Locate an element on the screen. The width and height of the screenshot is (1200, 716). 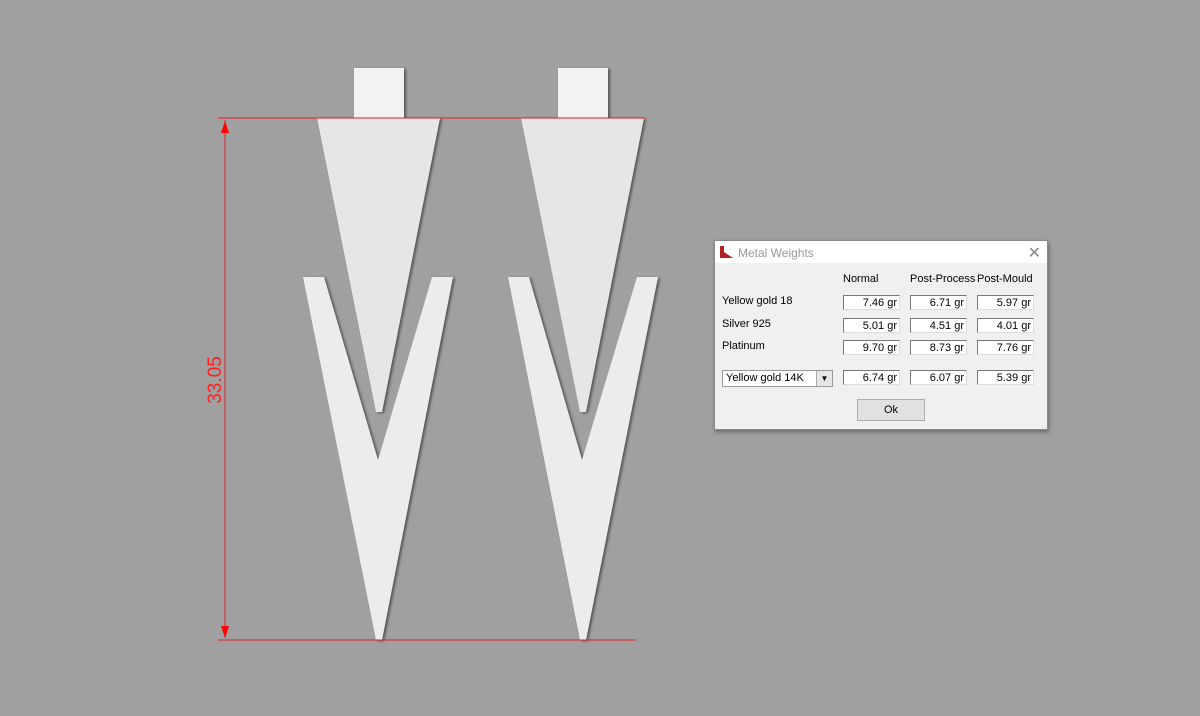
weight-field: 4.51 gr is located at coordinates (938, 325).